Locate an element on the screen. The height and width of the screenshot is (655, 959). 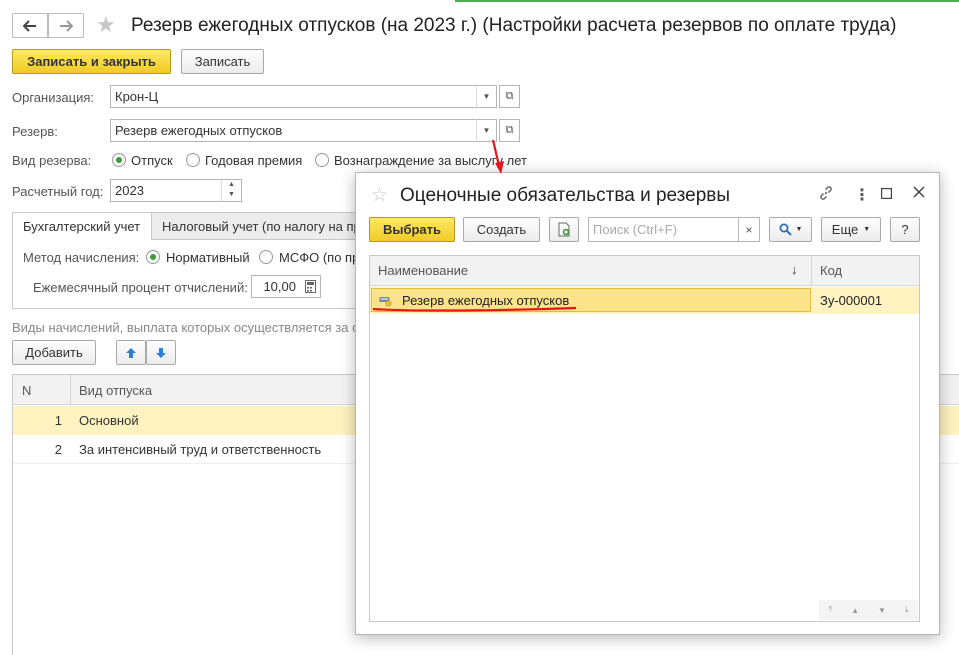
annotation-arrow is located at coordinates (497, 156).